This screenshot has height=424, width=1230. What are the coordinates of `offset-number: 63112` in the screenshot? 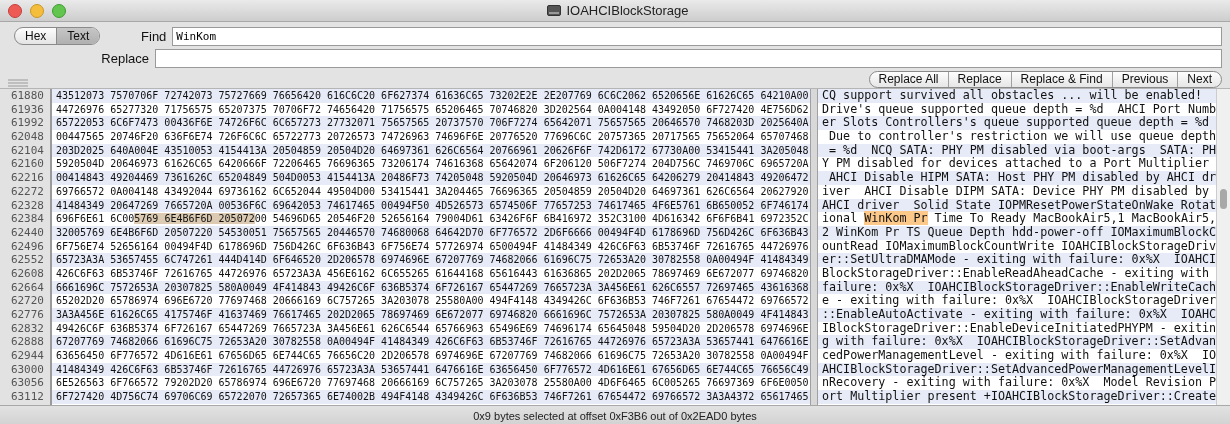 It's located at (26, 397).